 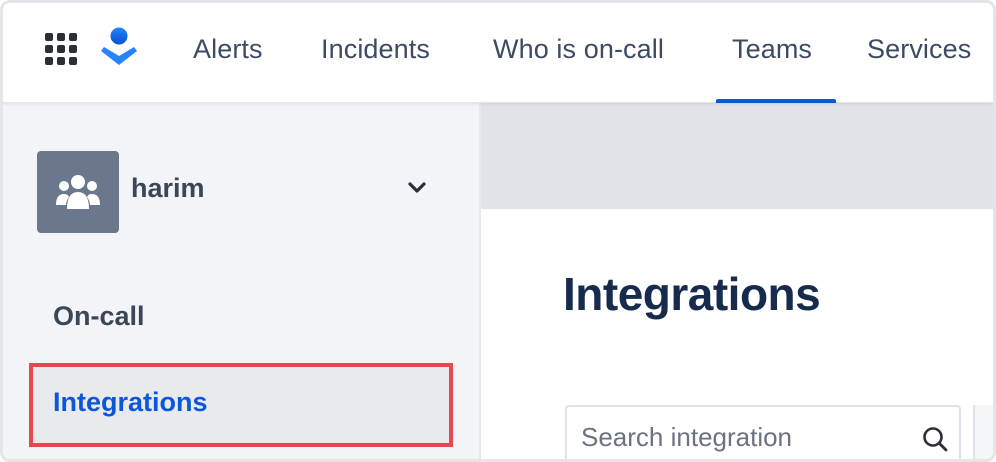 I want to click on search-icon, so click(x=935, y=439).